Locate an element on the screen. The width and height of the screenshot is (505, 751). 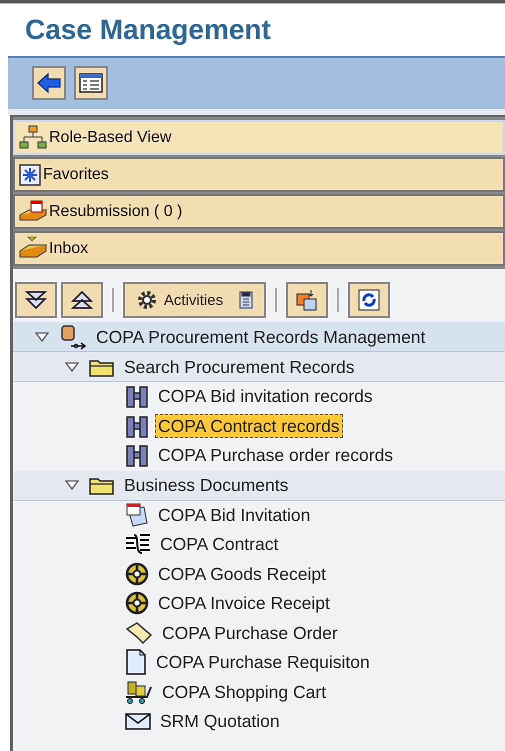
person-role-icon is located at coordinates (73, 337).